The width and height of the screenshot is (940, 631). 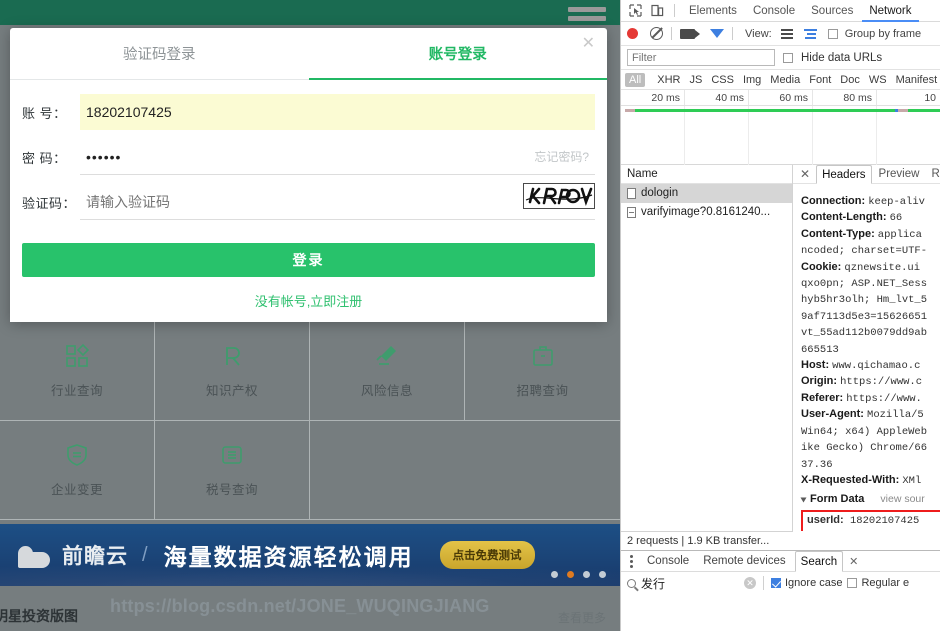 What do you see at coordinates (788, 57) in the screenshot?
I see `hide-data-urls-checkbox` at bounding box center [788, 57].